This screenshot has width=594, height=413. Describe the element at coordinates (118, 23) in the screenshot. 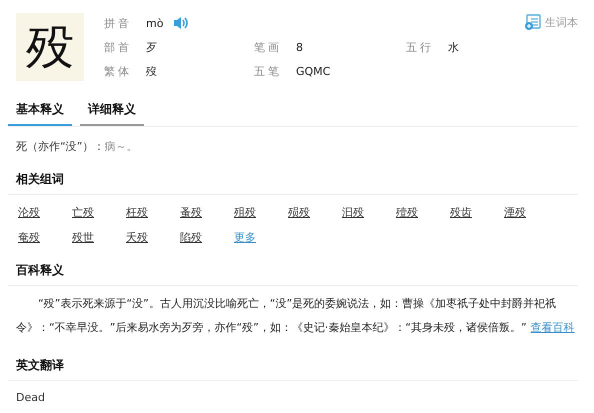

I see `field-label: 拼音` at that location.